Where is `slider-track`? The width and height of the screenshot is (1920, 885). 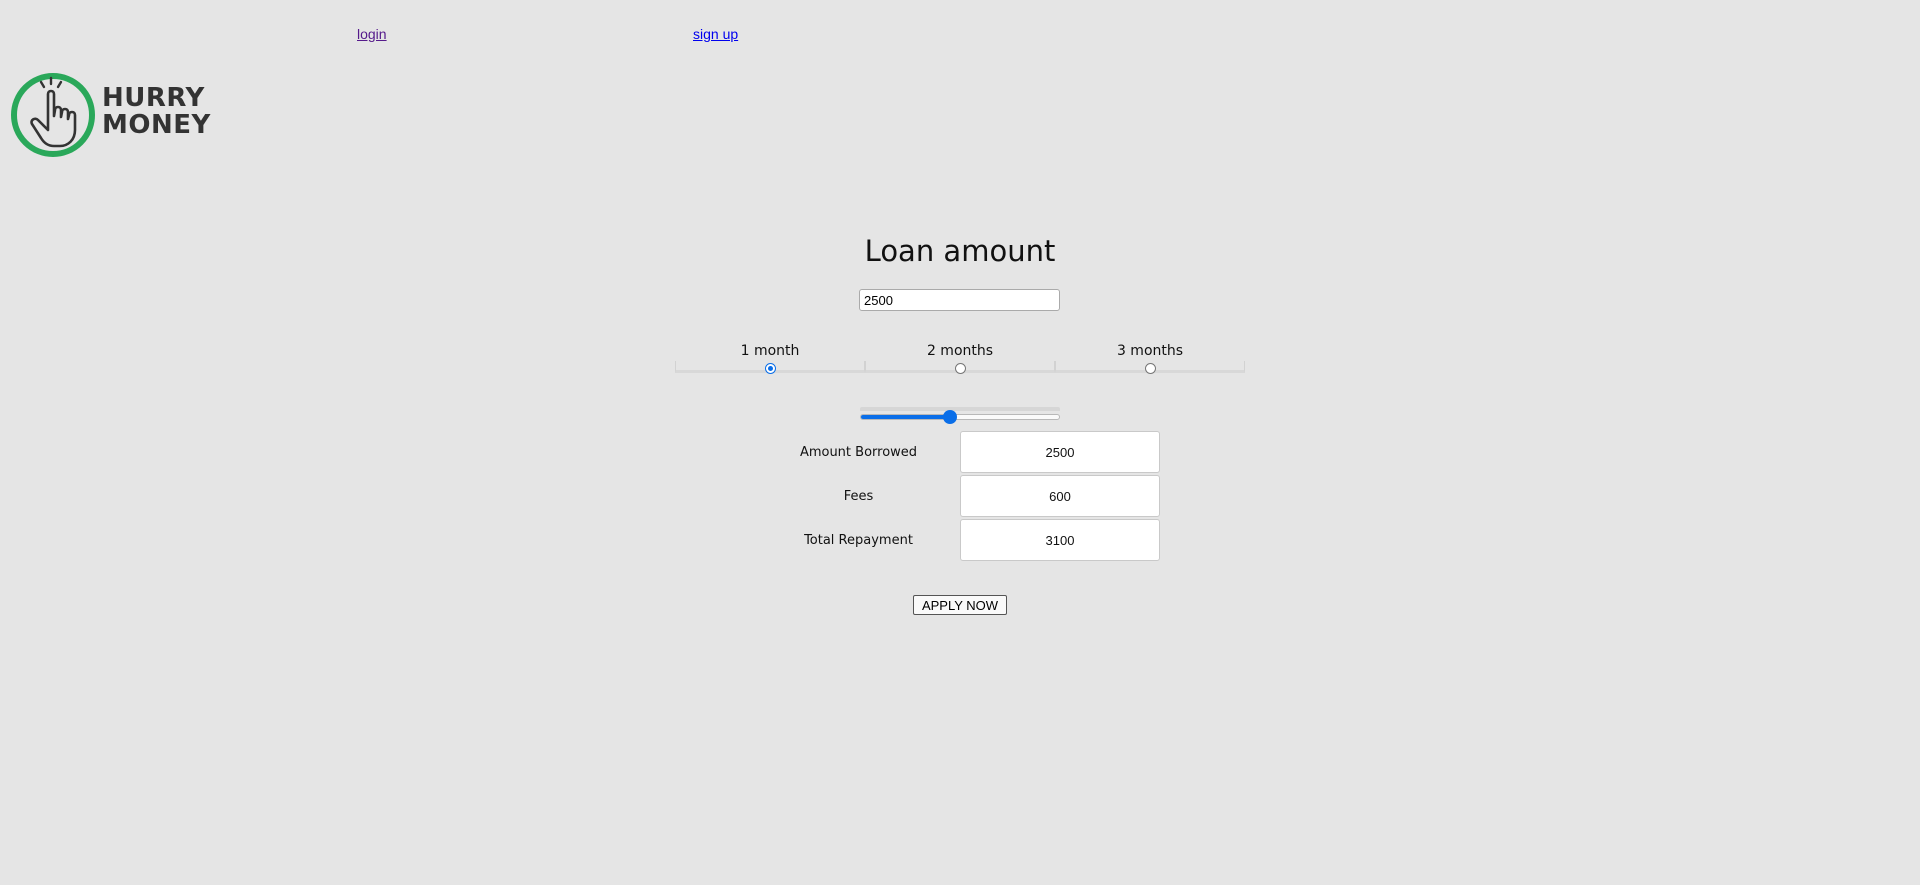 slider-track is located at coordinates (960, 417).